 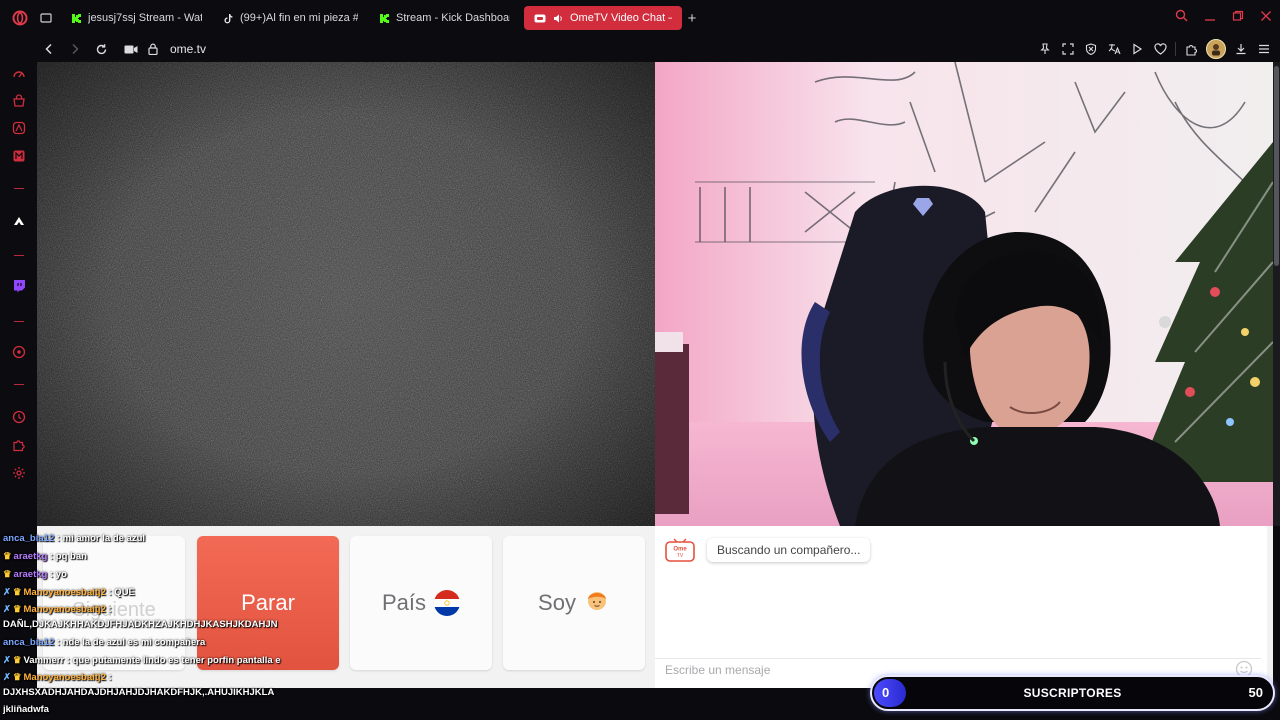 I want to click on separator, so click(x=1175, y=49).